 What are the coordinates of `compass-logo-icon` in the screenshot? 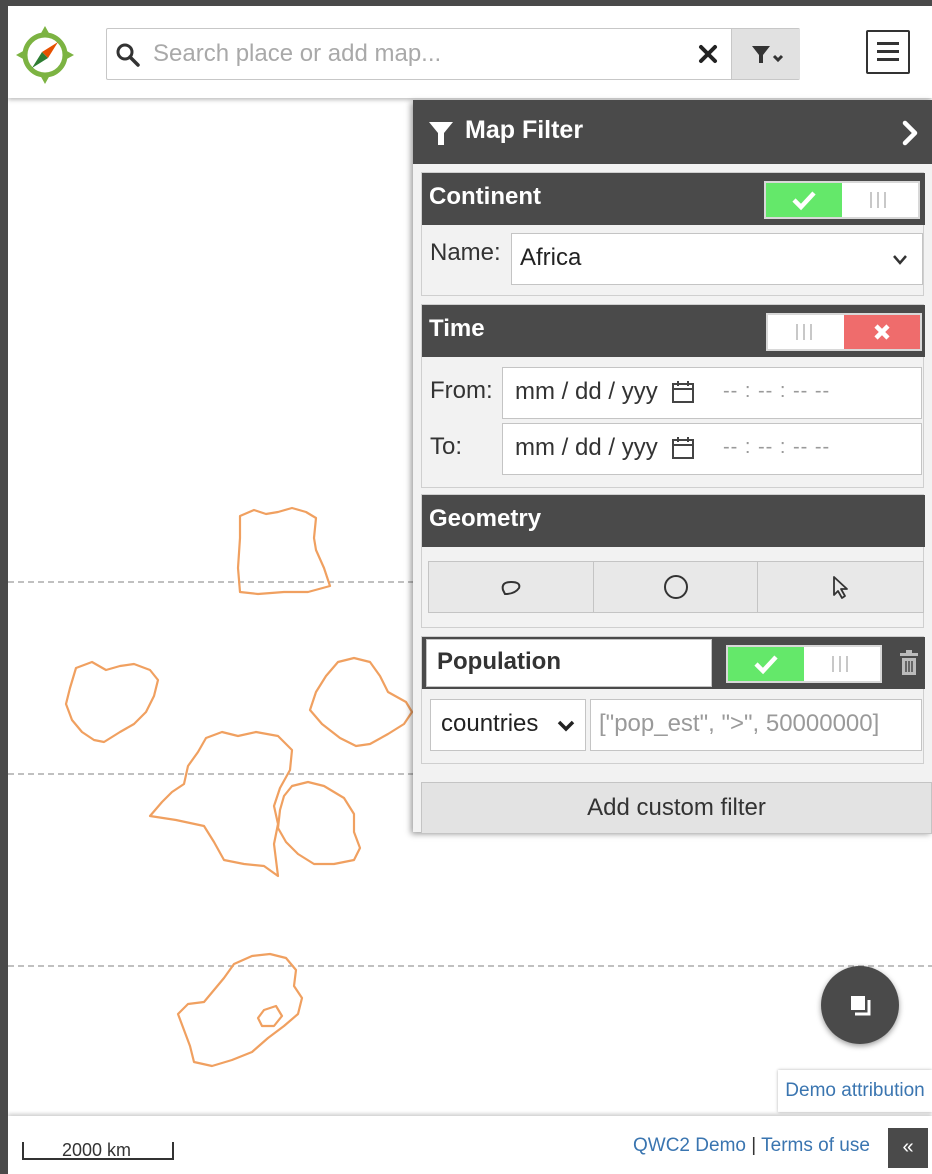 It's located at (45, 55).